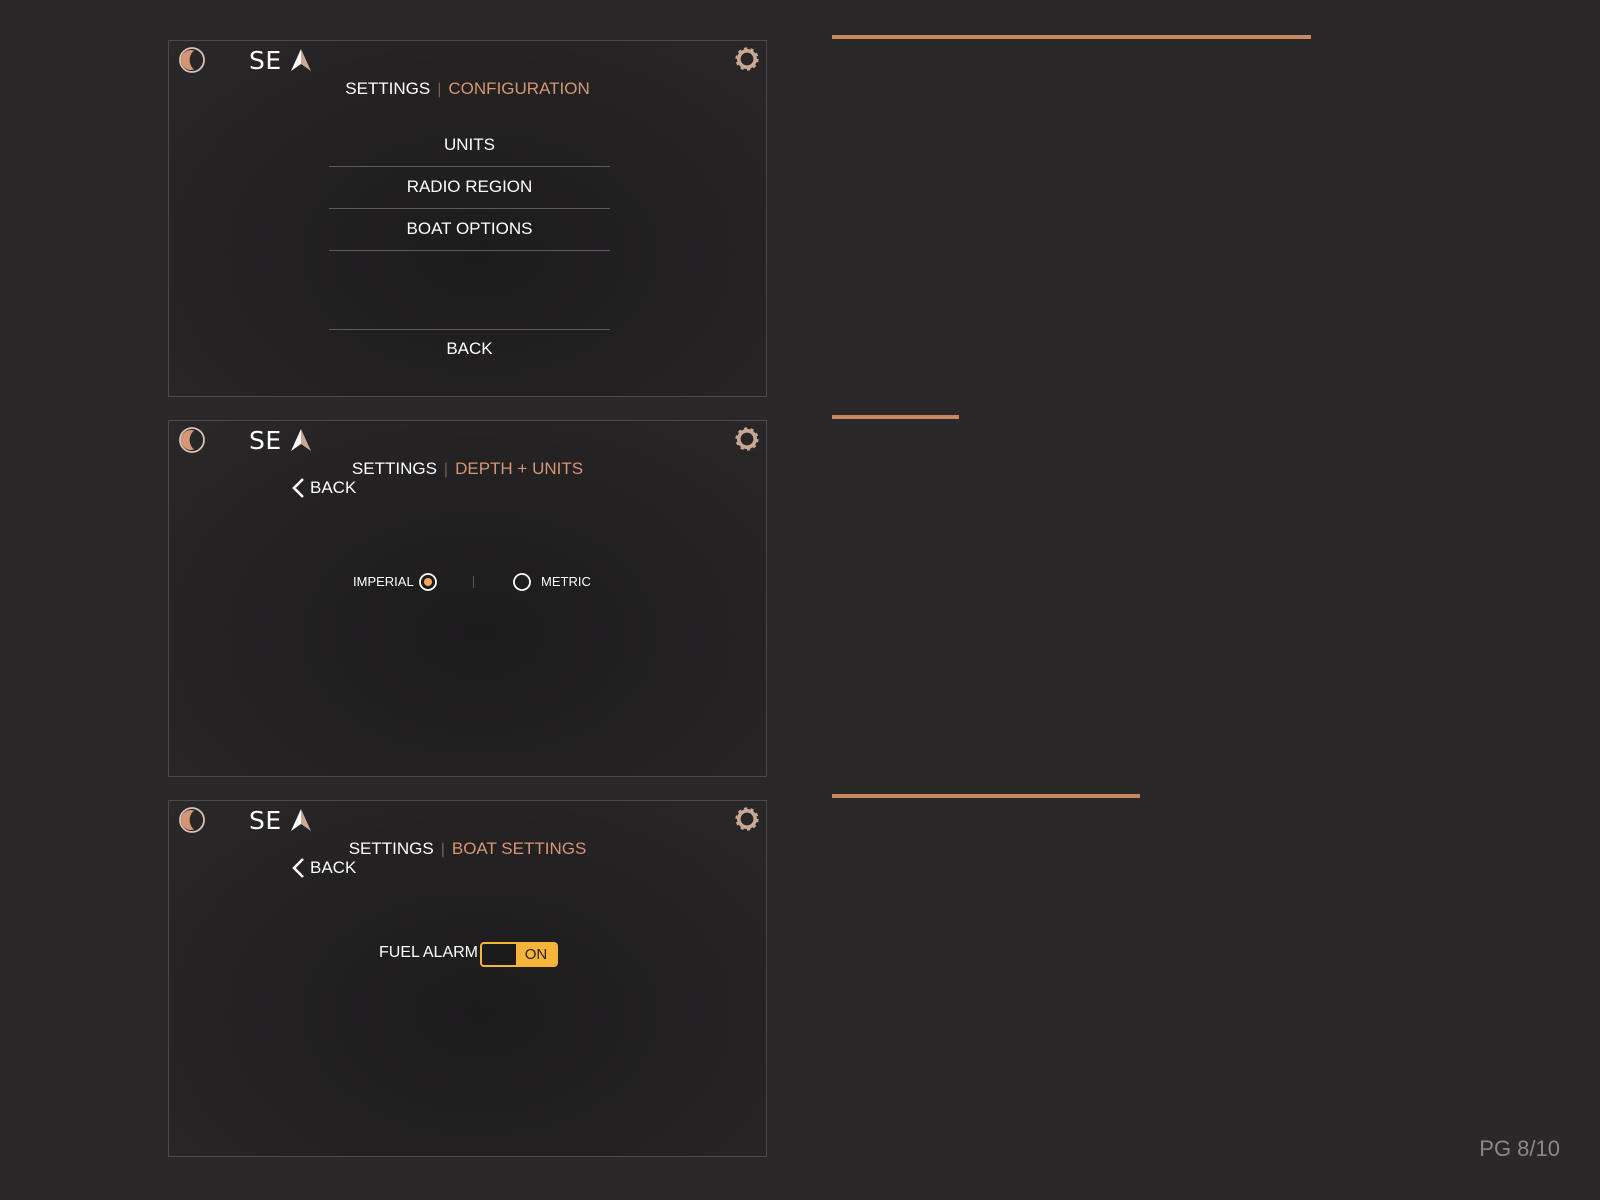 This screenshot has width=1600, height=1200. Describe the element at coordinates (1519, 1148) in the screenshot. I see `page-number: PG 8/10` at that location.